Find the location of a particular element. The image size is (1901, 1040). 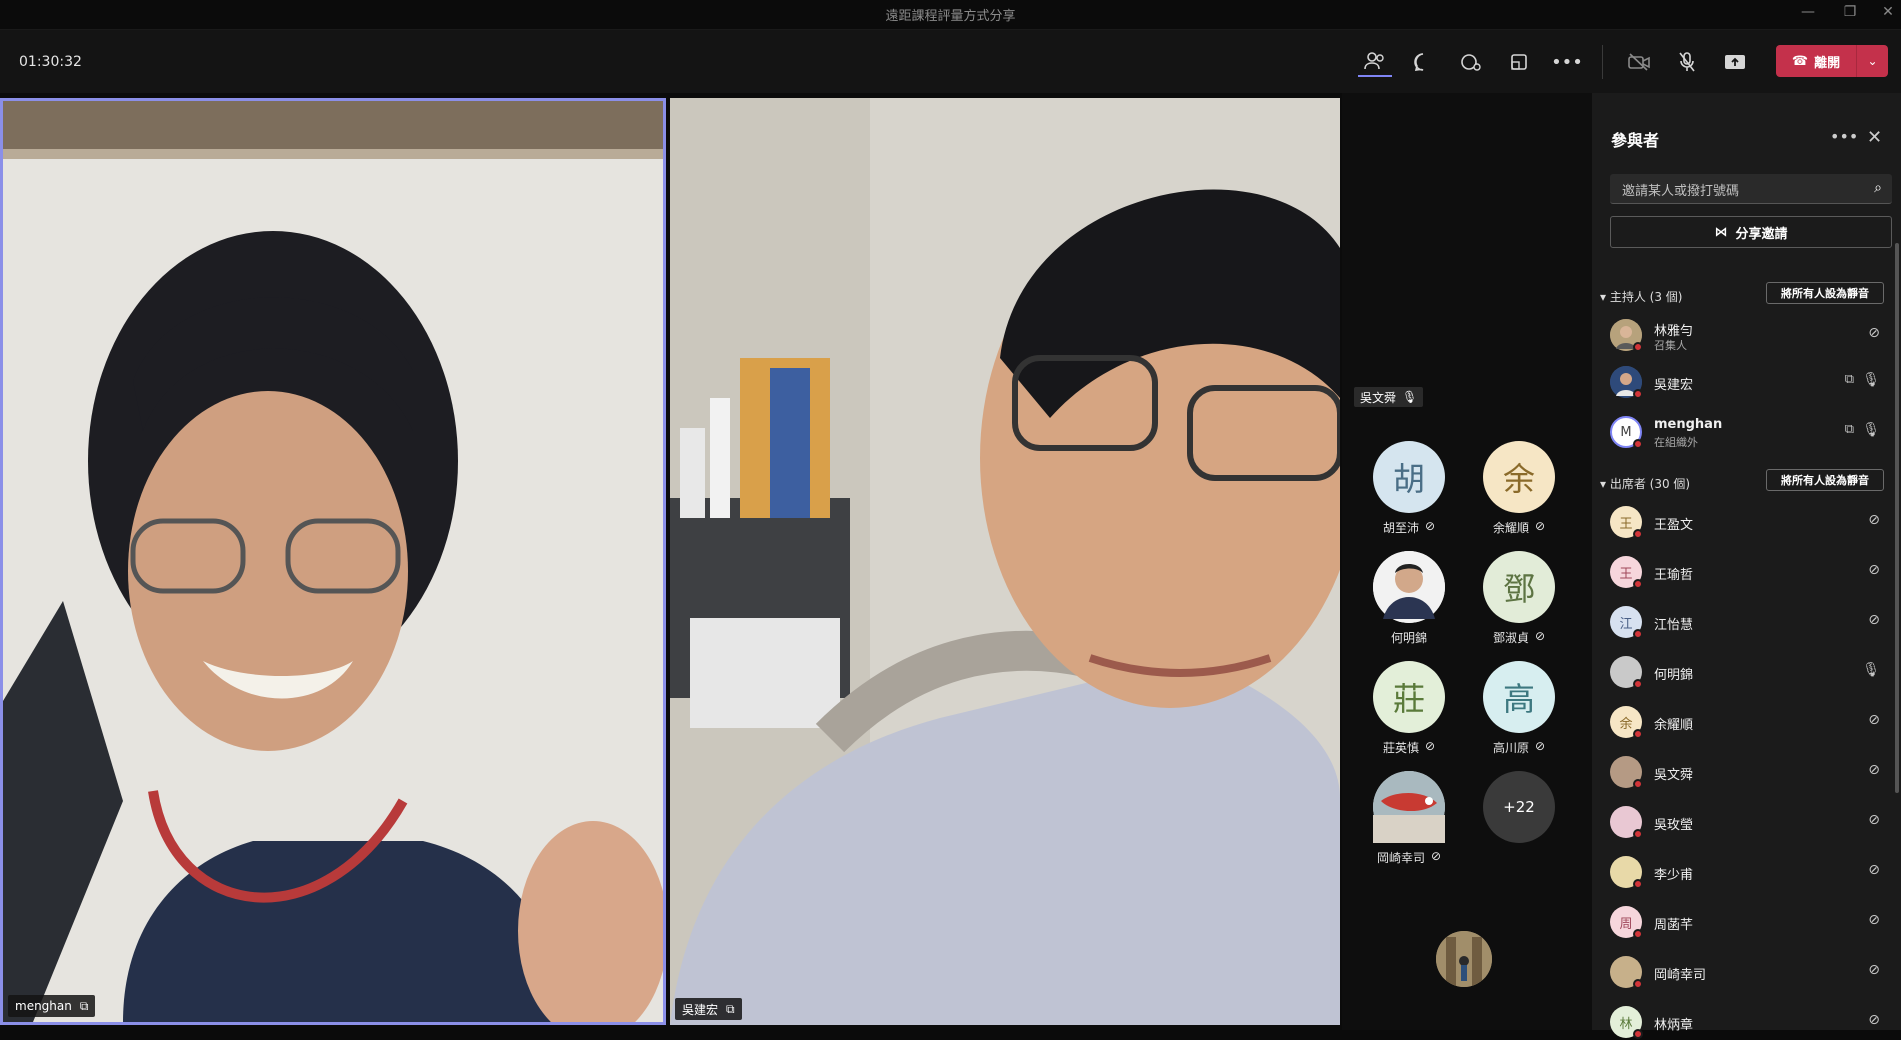

tile-name: 何明錦 is located at coordinates (1408, 638).